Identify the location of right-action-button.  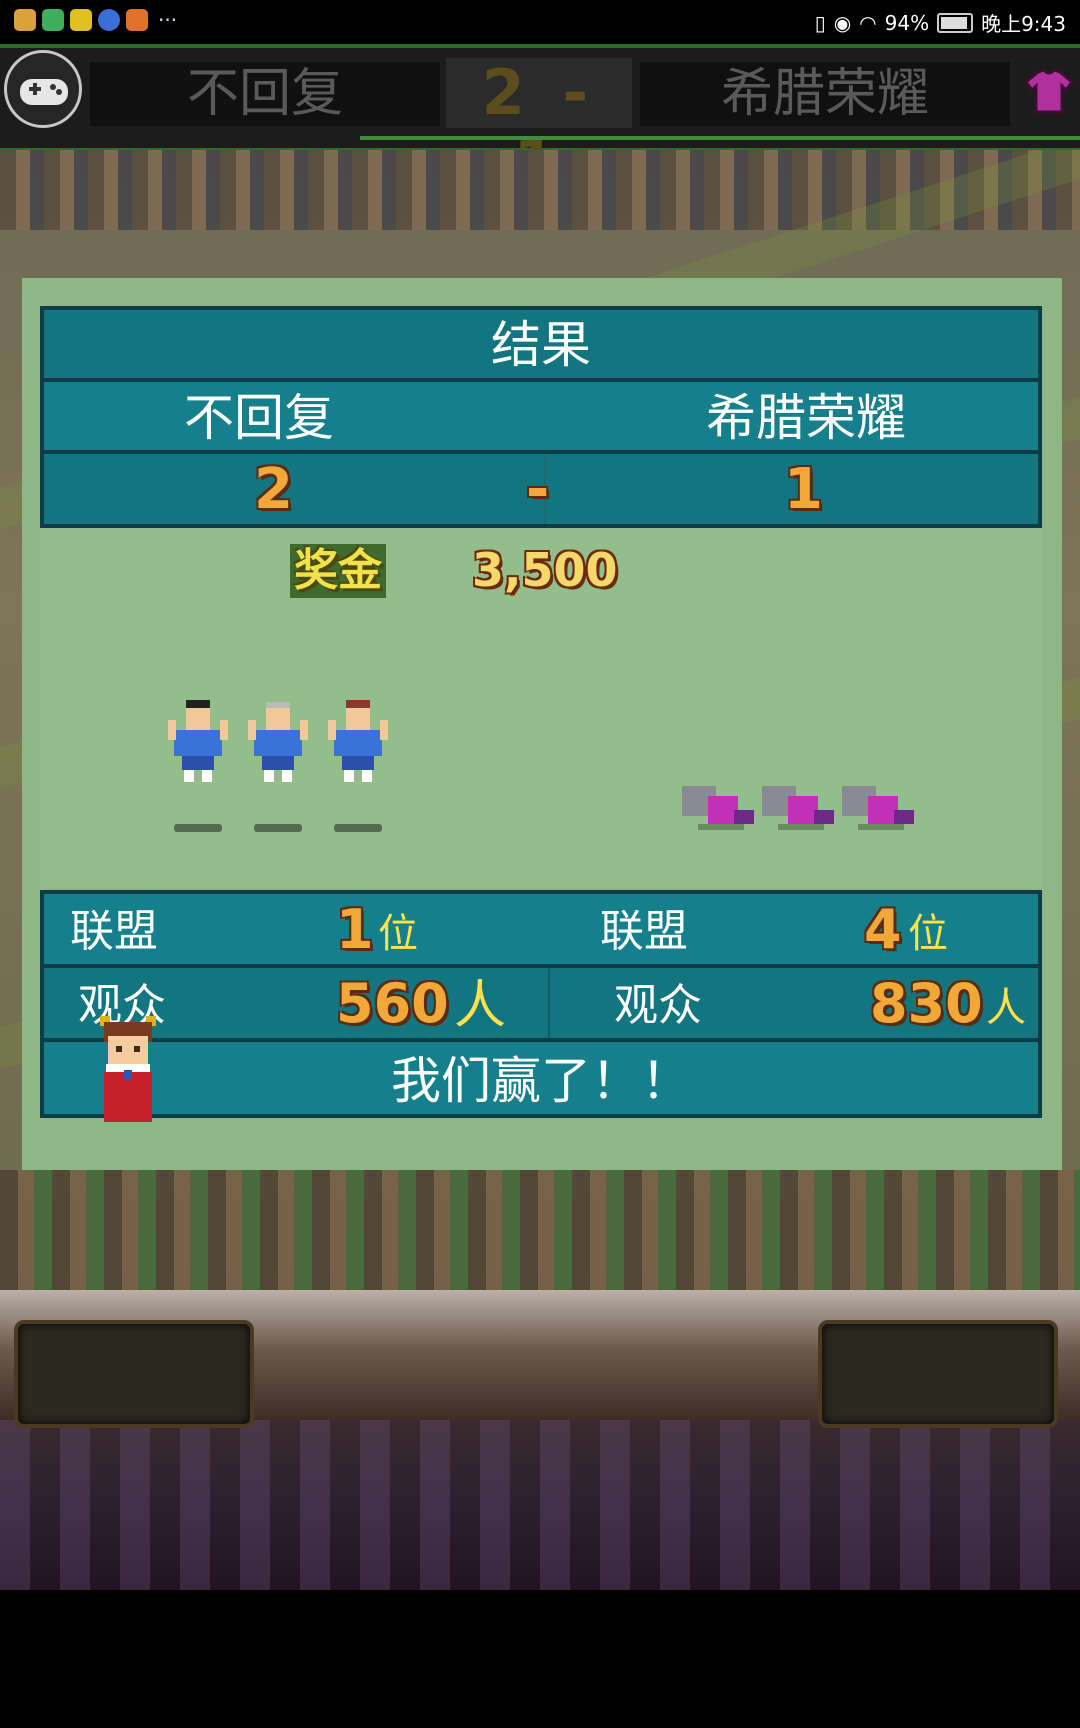
(938, 1374).